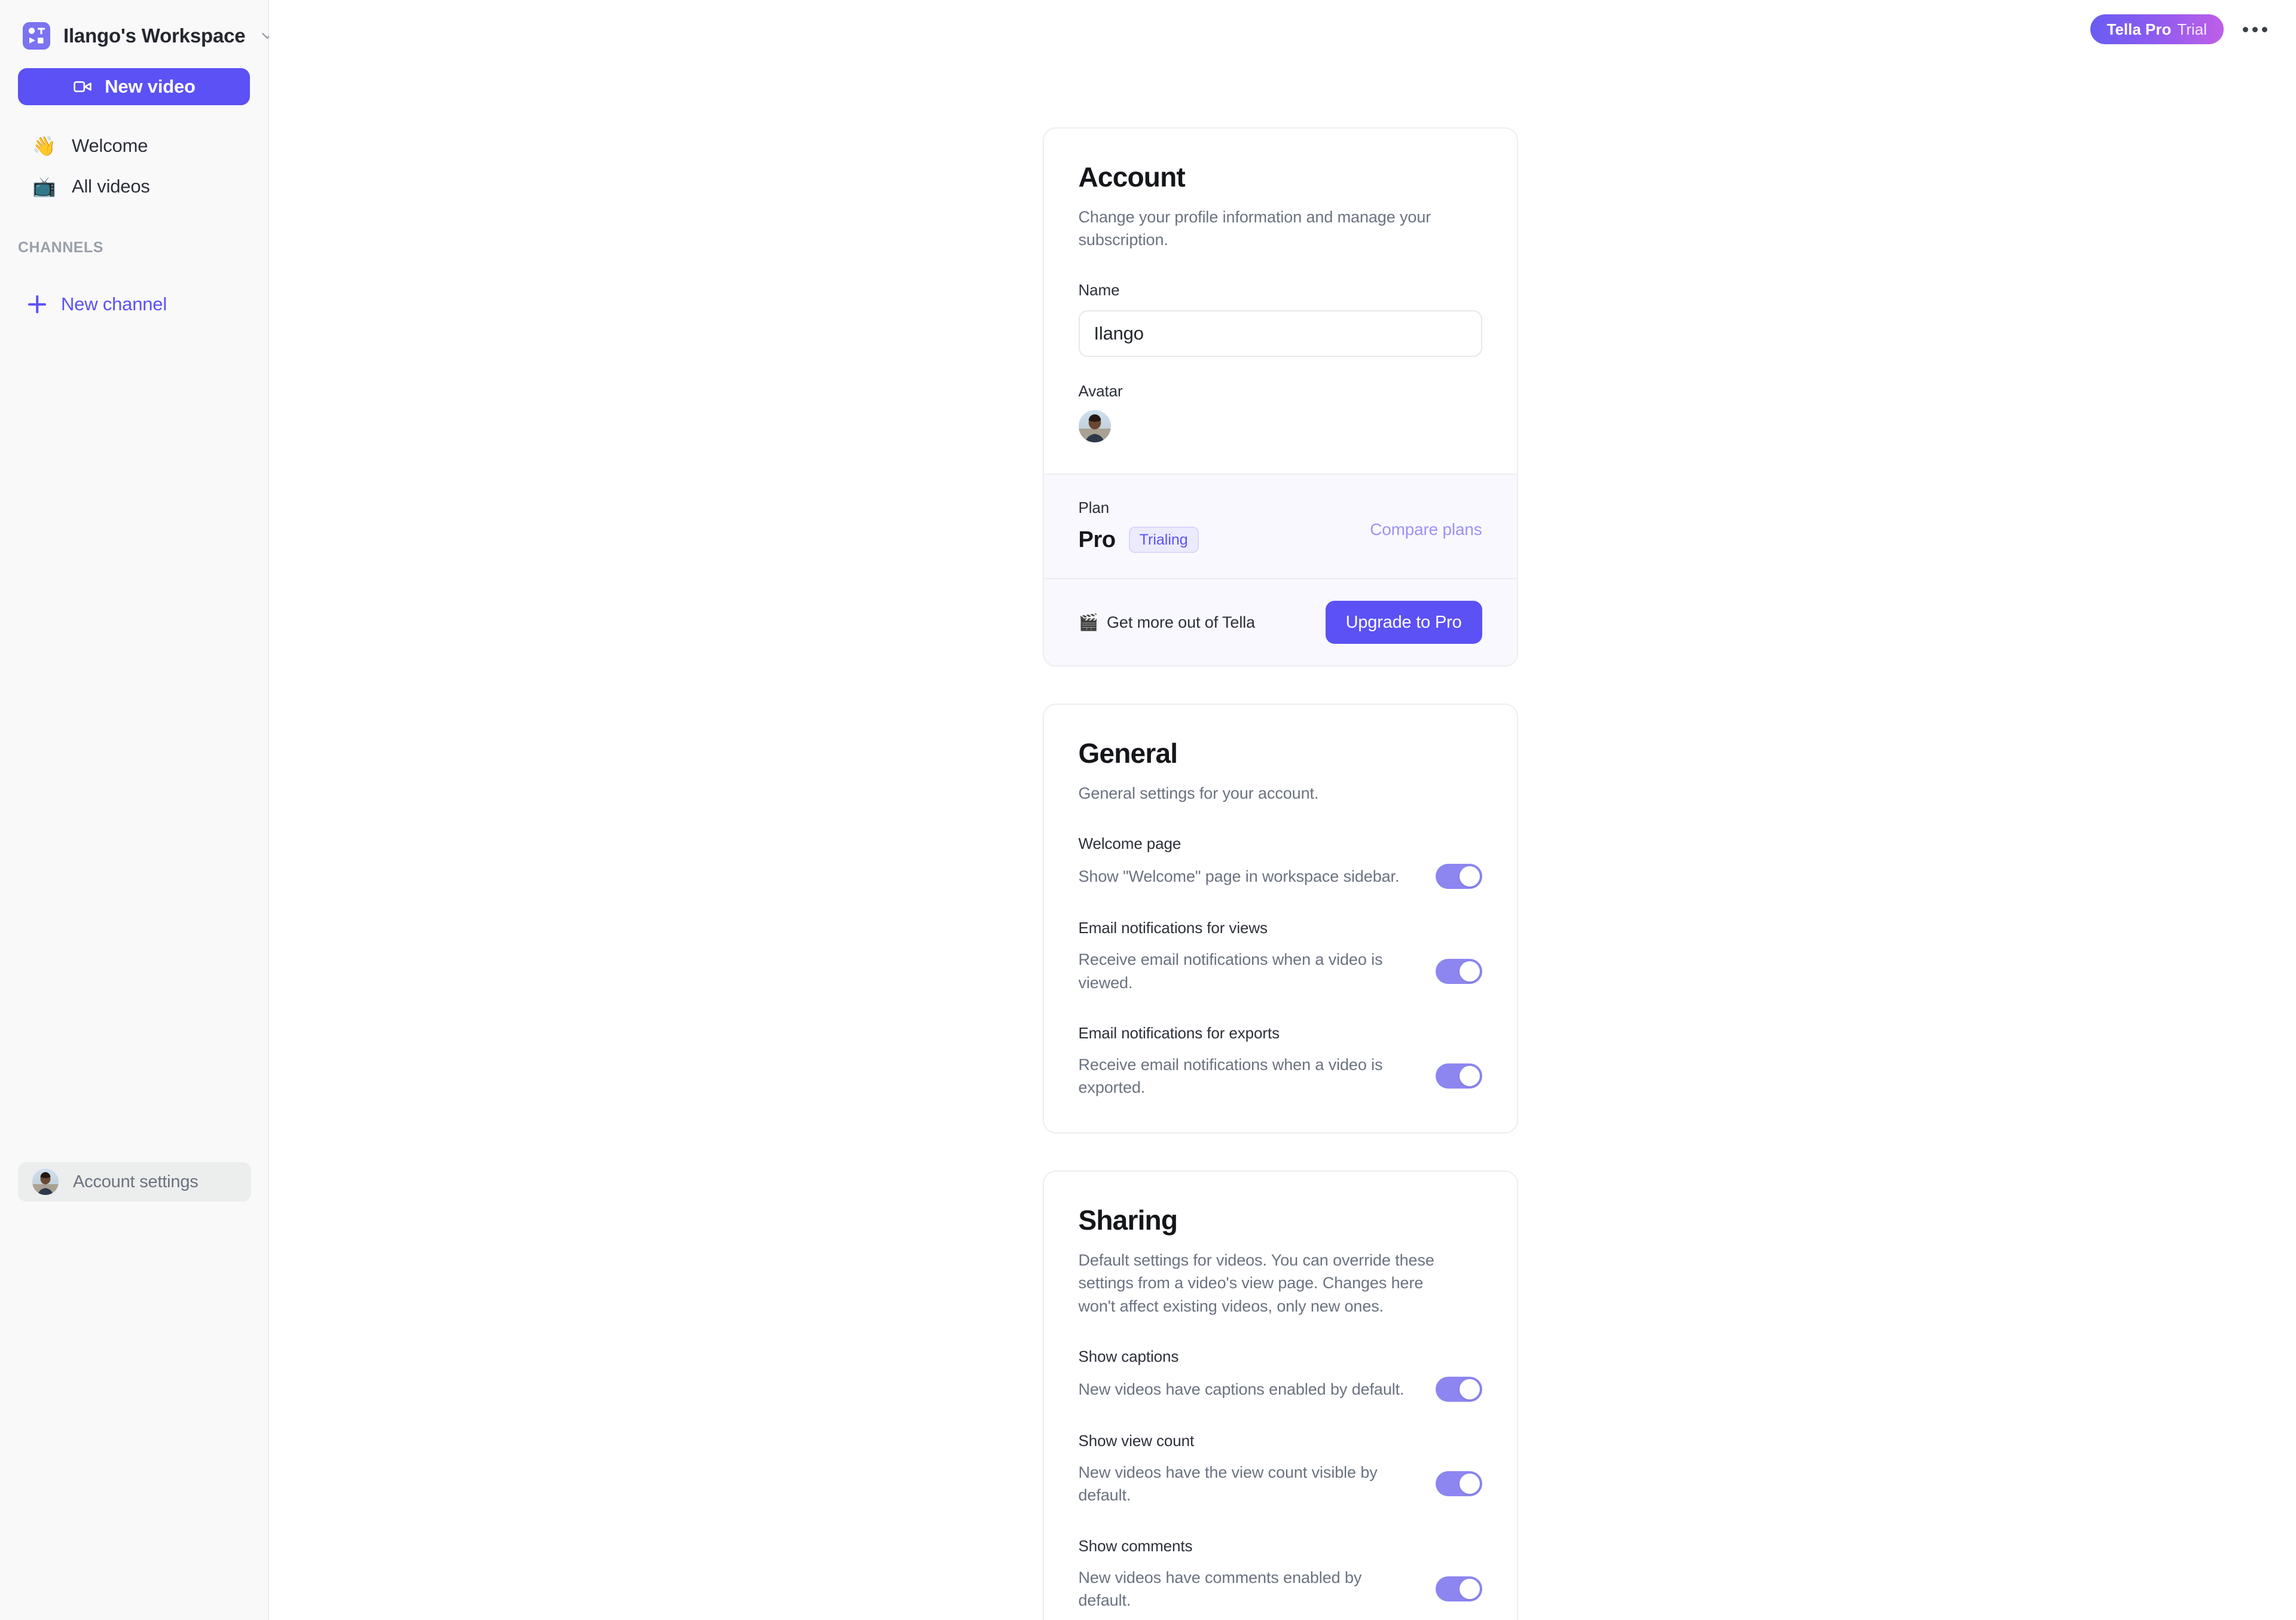  What do you see at coordinates (1088, 622) in the screenshot?
I see `clapper-board-icon: 🎬` at bounding box center [1088, 622].